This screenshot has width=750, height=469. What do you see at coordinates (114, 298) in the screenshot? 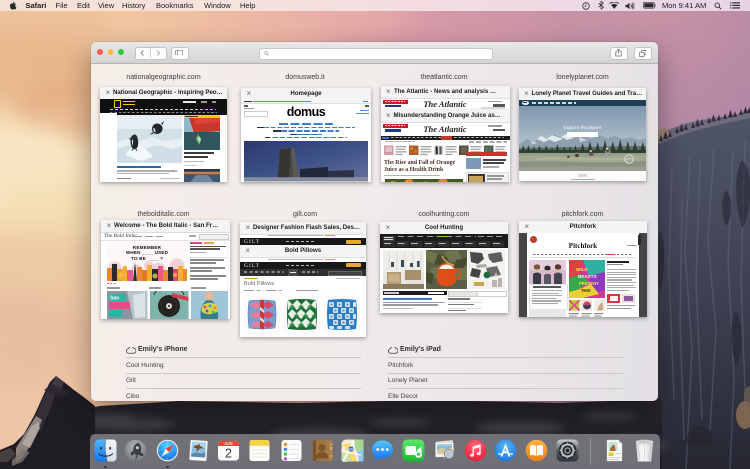
I see `svg-text: San` at bounding box center [114, 298].